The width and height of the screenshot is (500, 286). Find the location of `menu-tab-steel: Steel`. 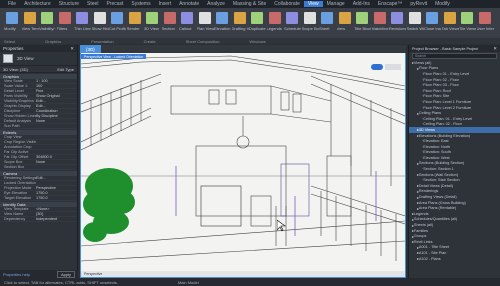

menu-tab-steel: Steel is located at coordinates (92, 4).